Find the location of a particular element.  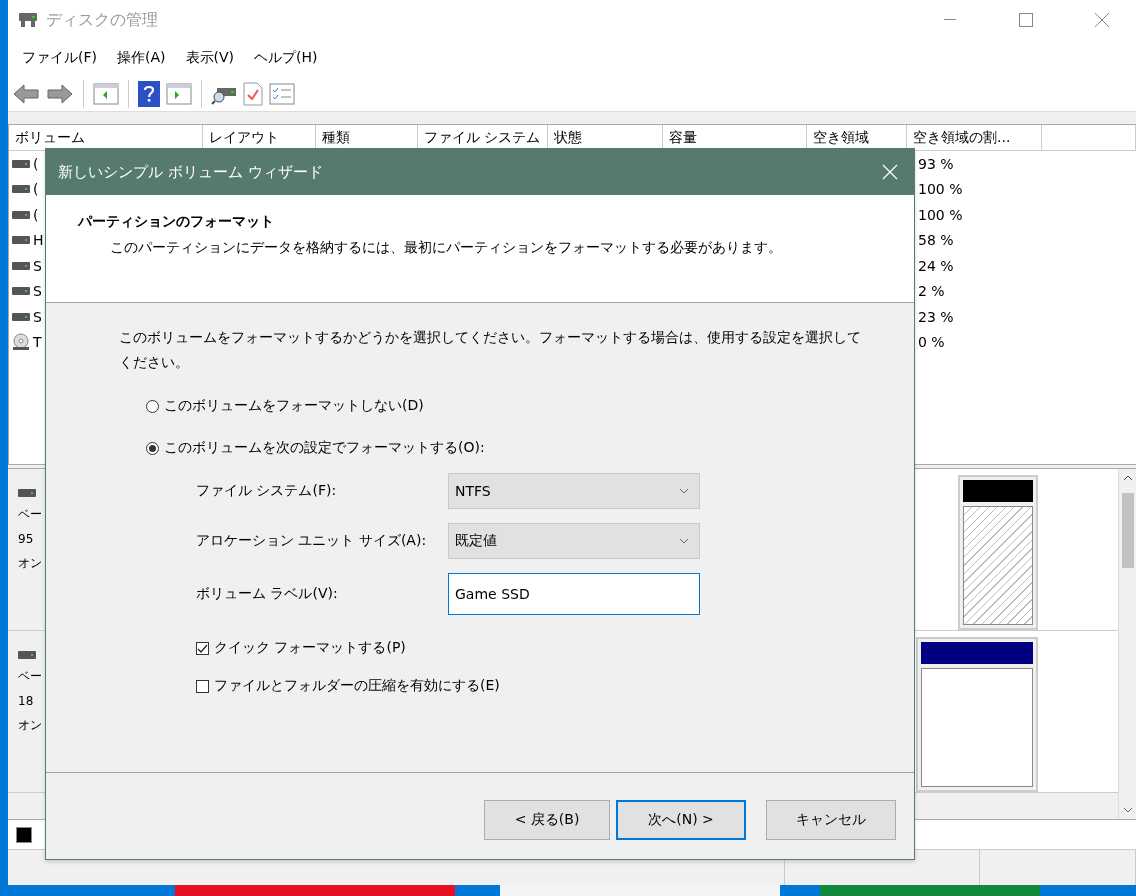

scroll-down-icon is located at coordinates (1127, 810).